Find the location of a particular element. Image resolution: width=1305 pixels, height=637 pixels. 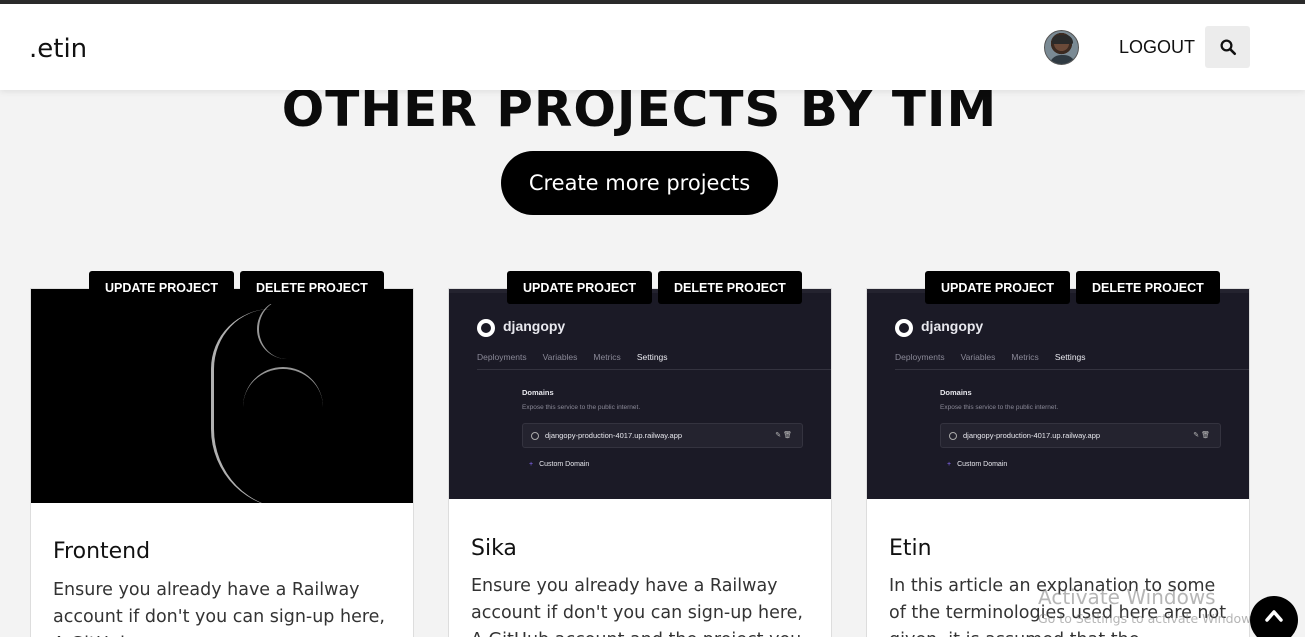

photo-body-outline is located at coordinates (271, 406).